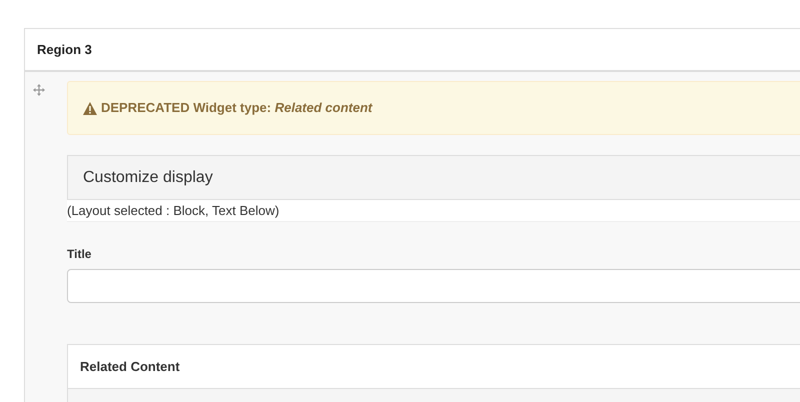  What do you see at coordinates (173, 211) in the screenshot?
I see `layout-note: (Layout selected : Block, Text Below)` at bounding box center [173, 211].